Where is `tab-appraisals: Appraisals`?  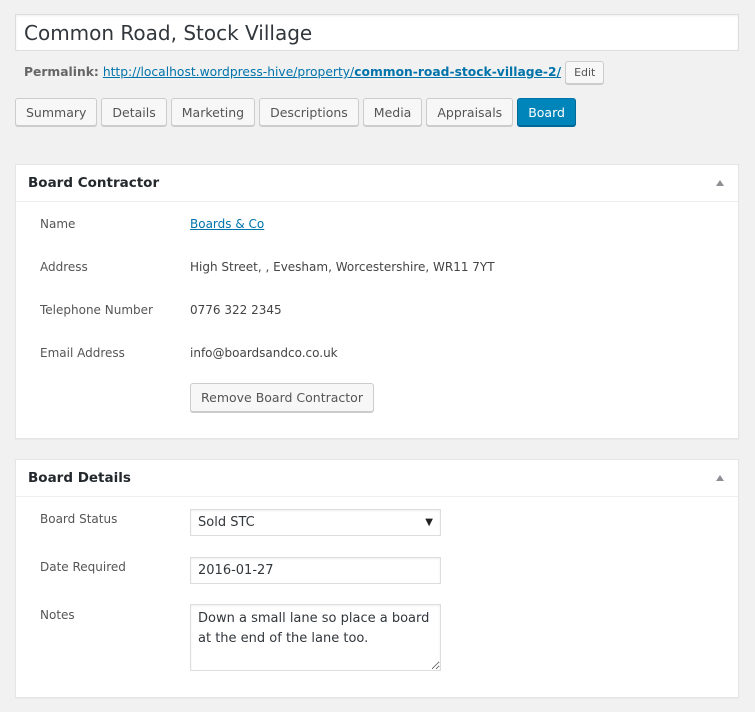
tab-appraisals: Appraisals is located at coordinates (470, 112).